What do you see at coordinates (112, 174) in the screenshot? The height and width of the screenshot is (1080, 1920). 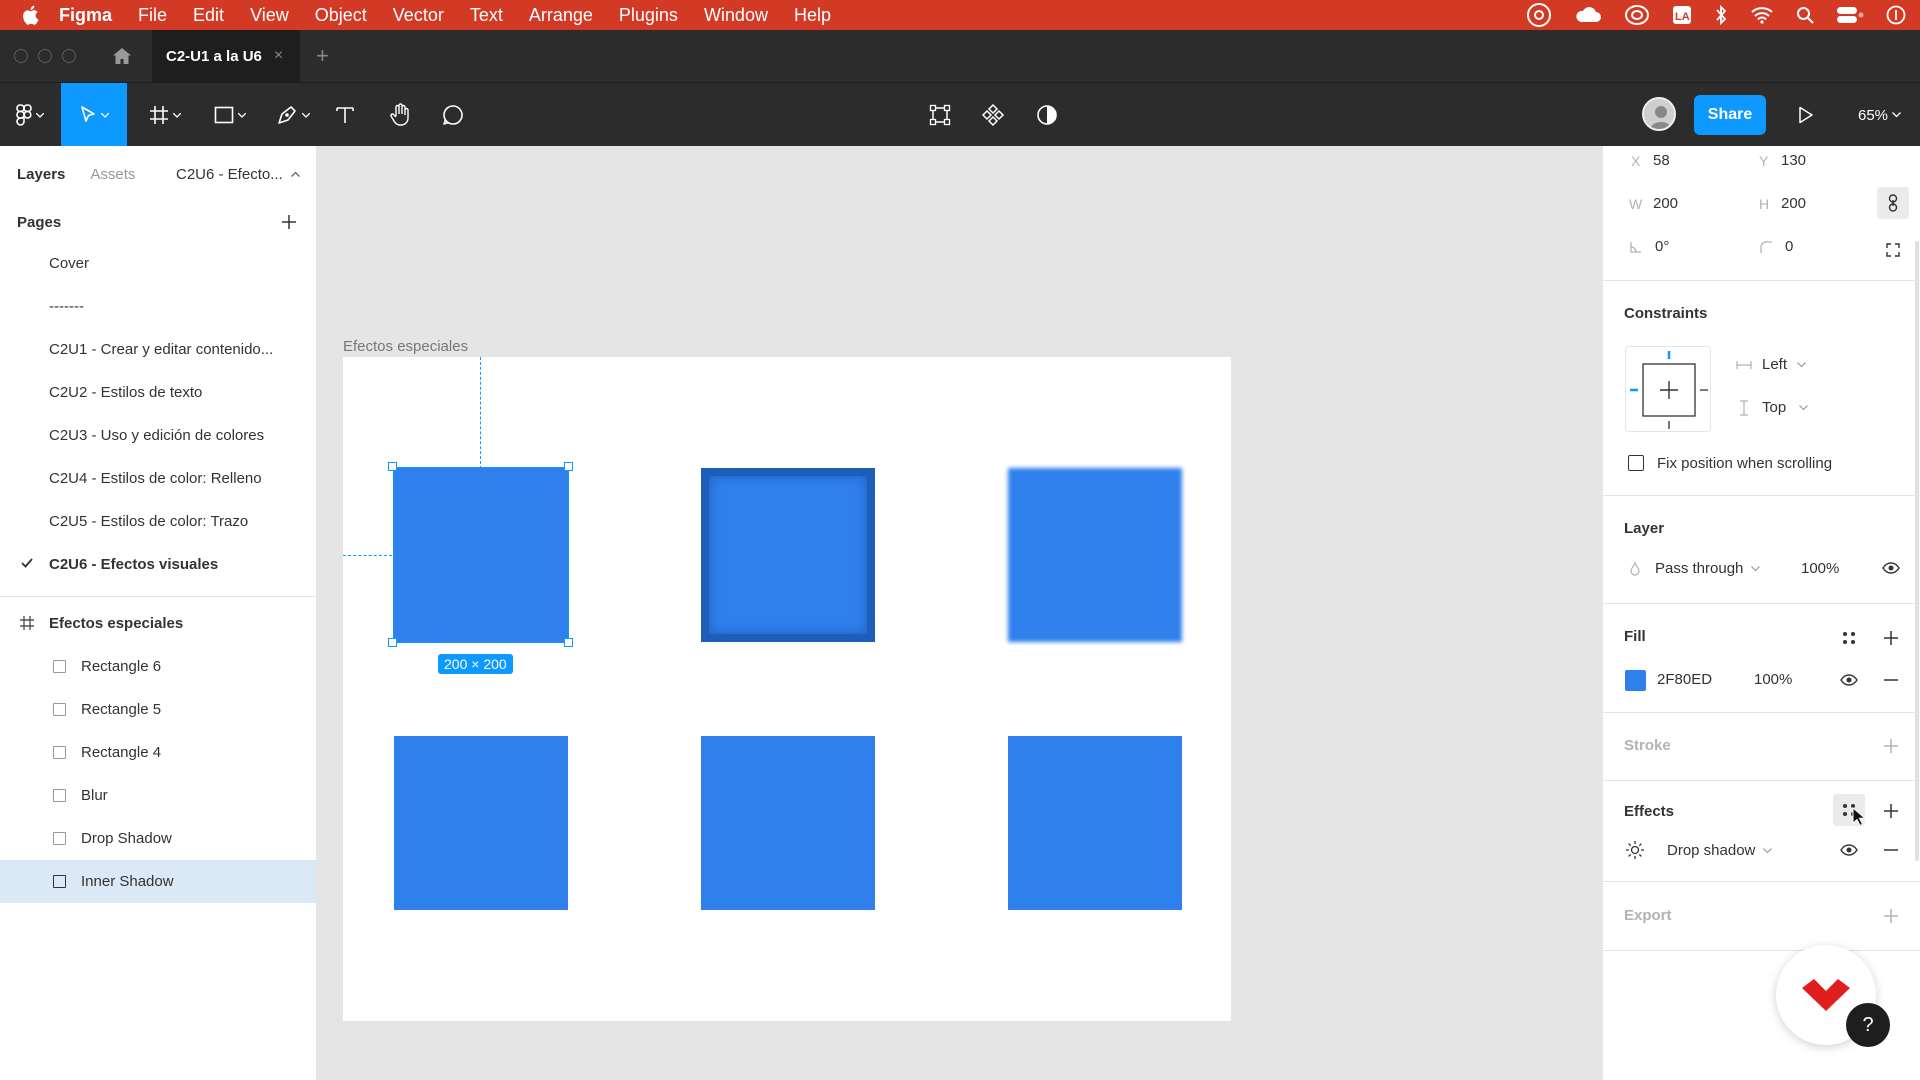 I see `tab-assets: Assets` at bounding box center [112, 174].